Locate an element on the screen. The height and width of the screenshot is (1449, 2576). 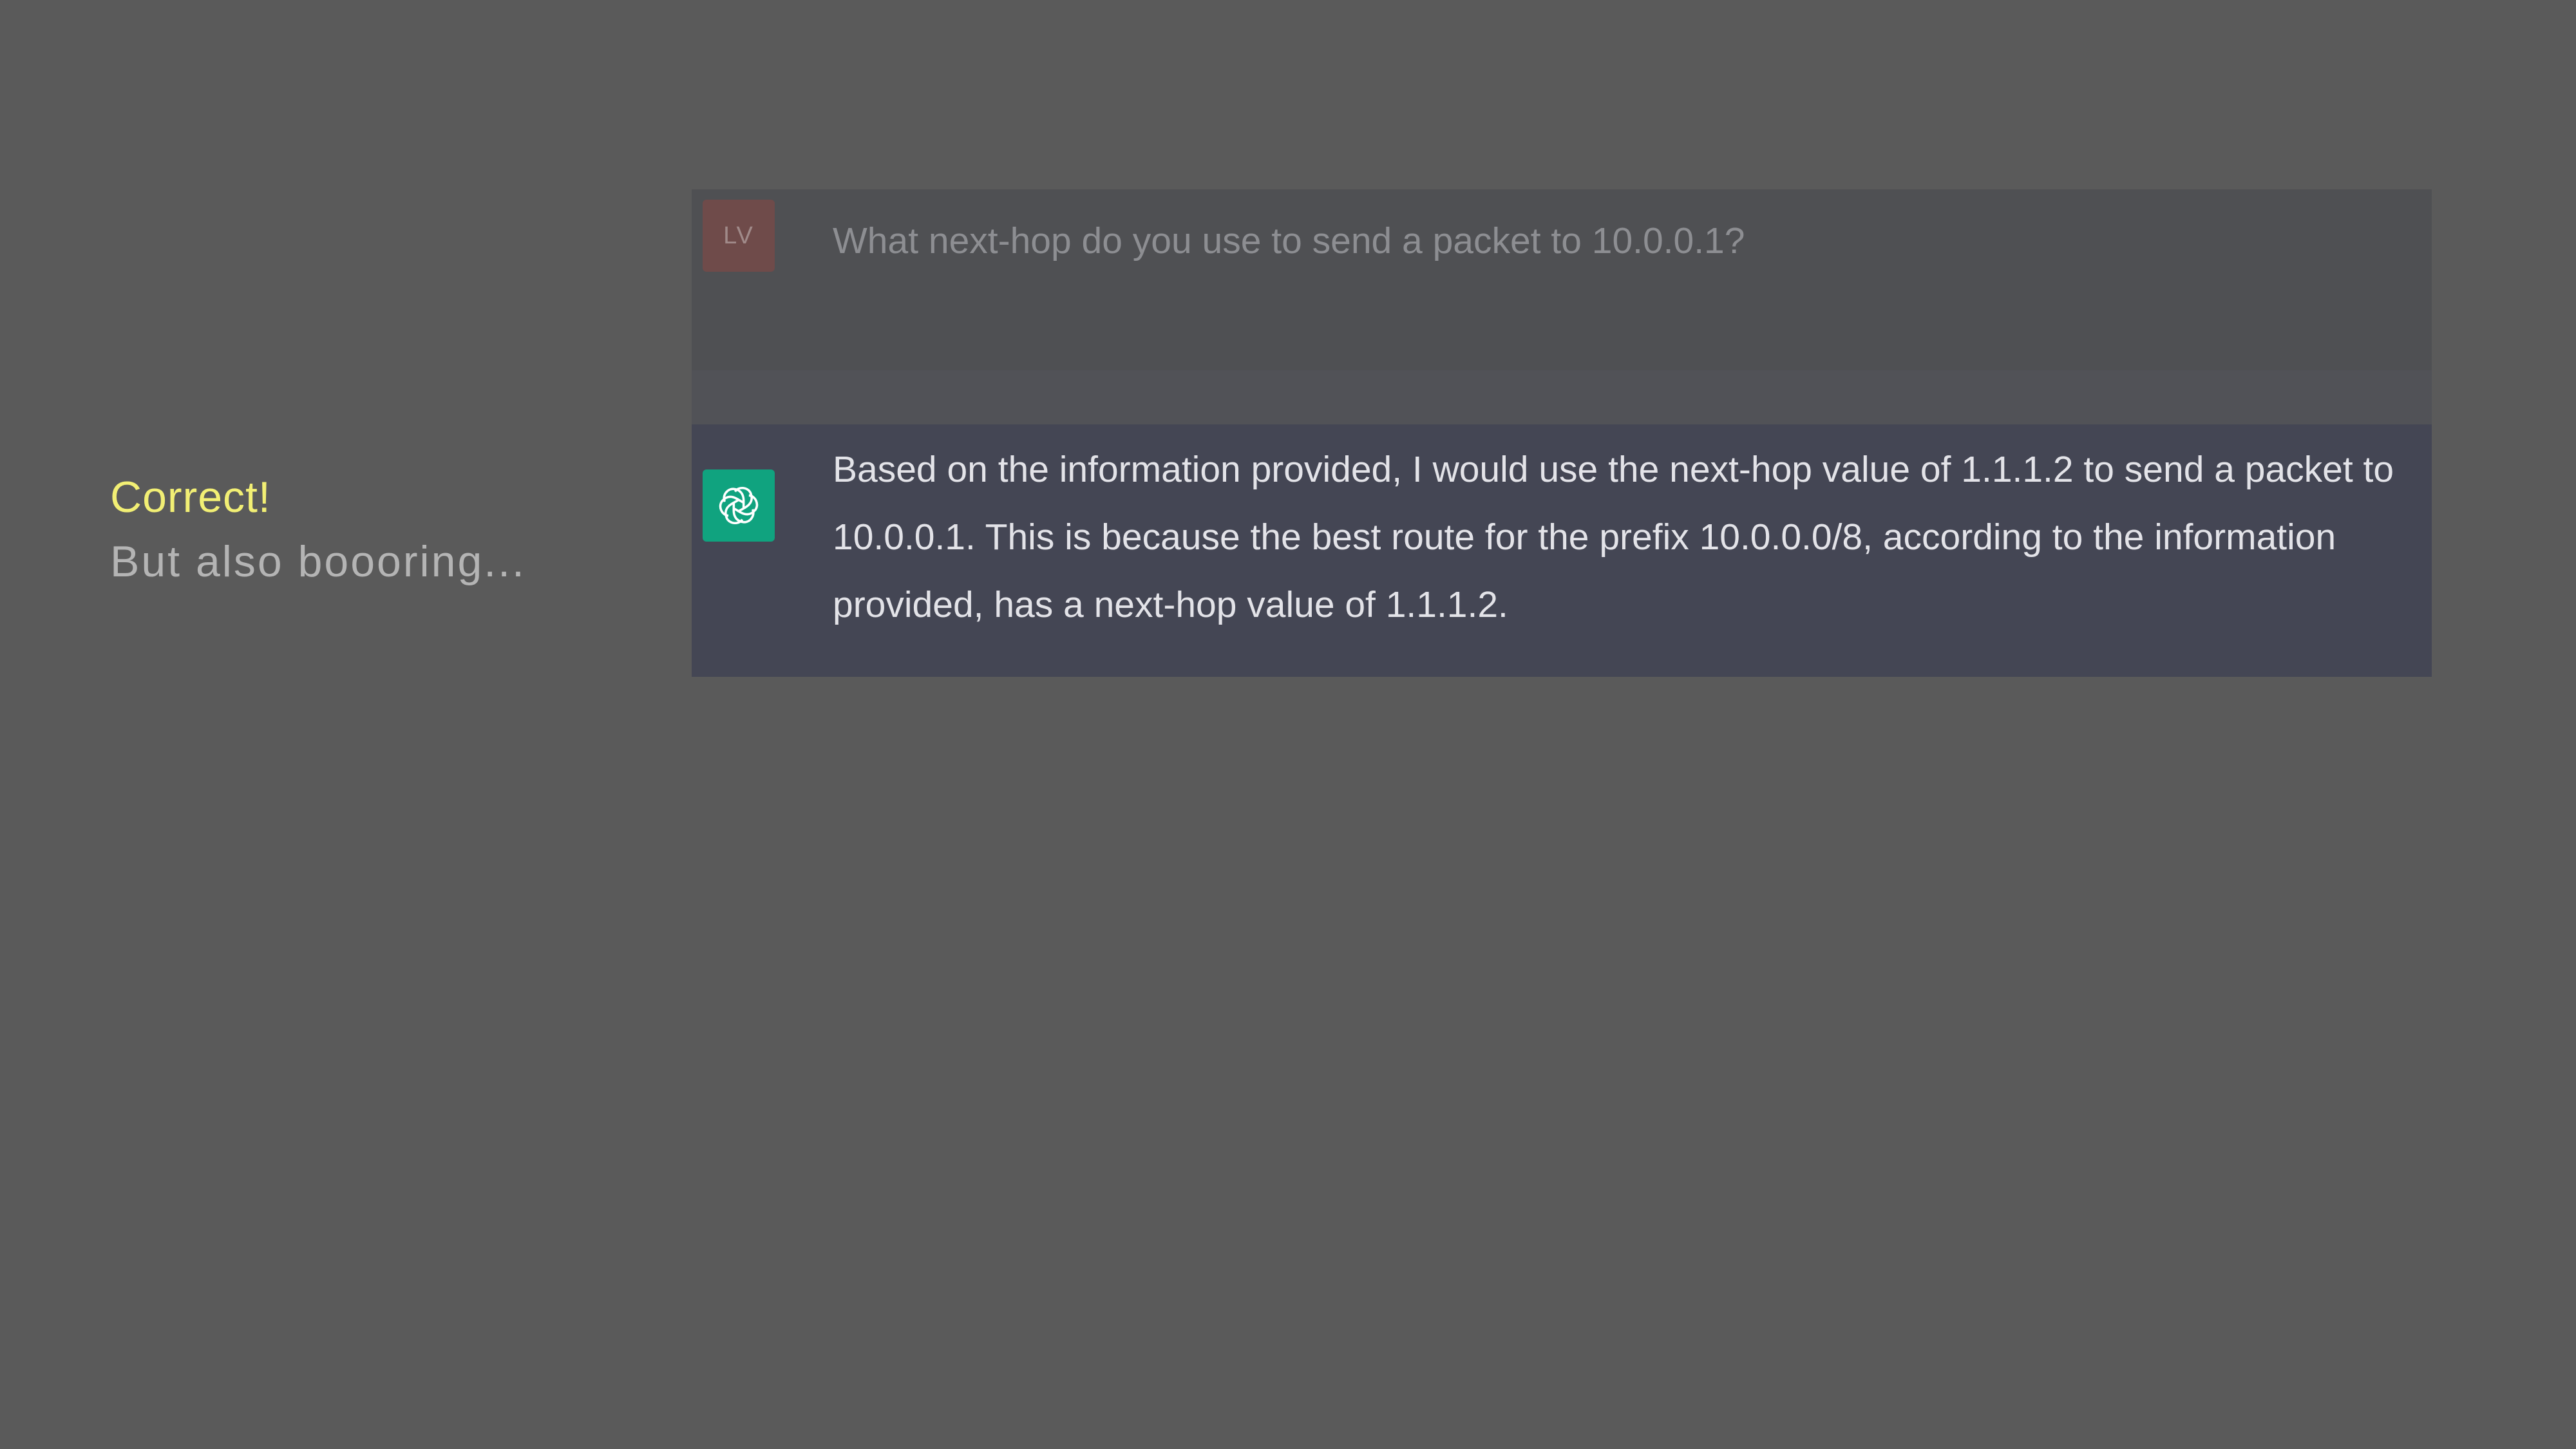
user-avatar: LV is located at coordinates (739, 236).